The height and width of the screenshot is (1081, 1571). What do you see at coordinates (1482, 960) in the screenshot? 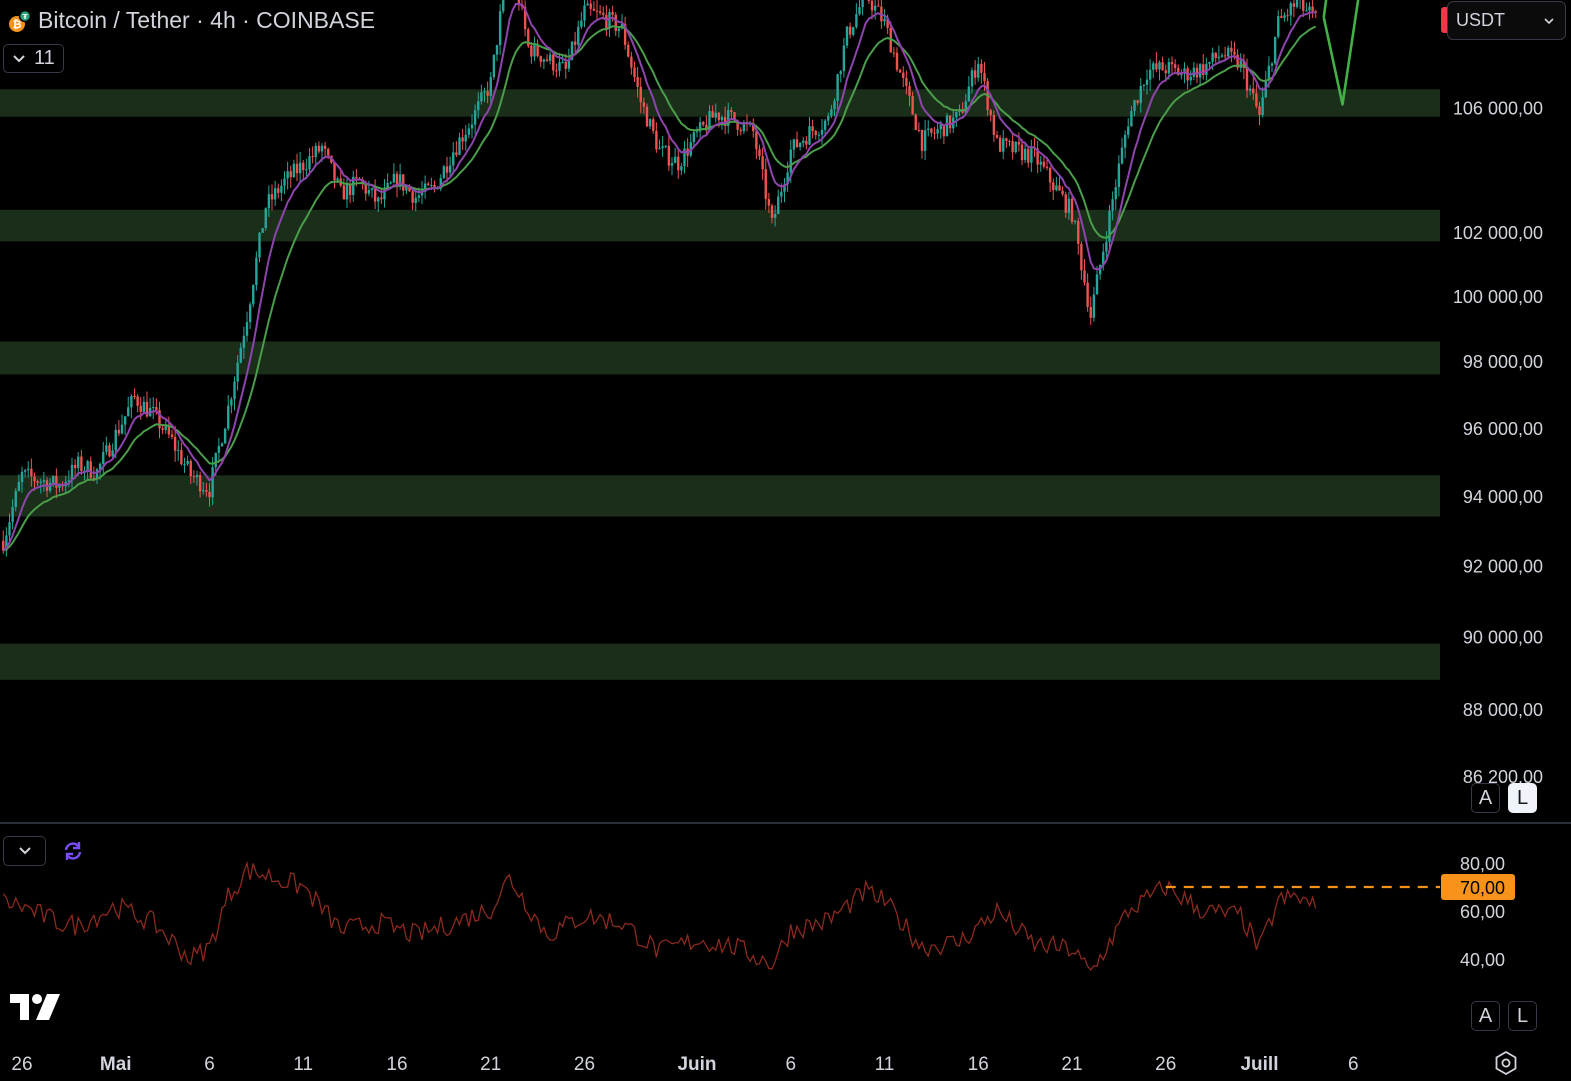
I see `rsi-tick-label: 40,00` at bounding box center [1482, 960].